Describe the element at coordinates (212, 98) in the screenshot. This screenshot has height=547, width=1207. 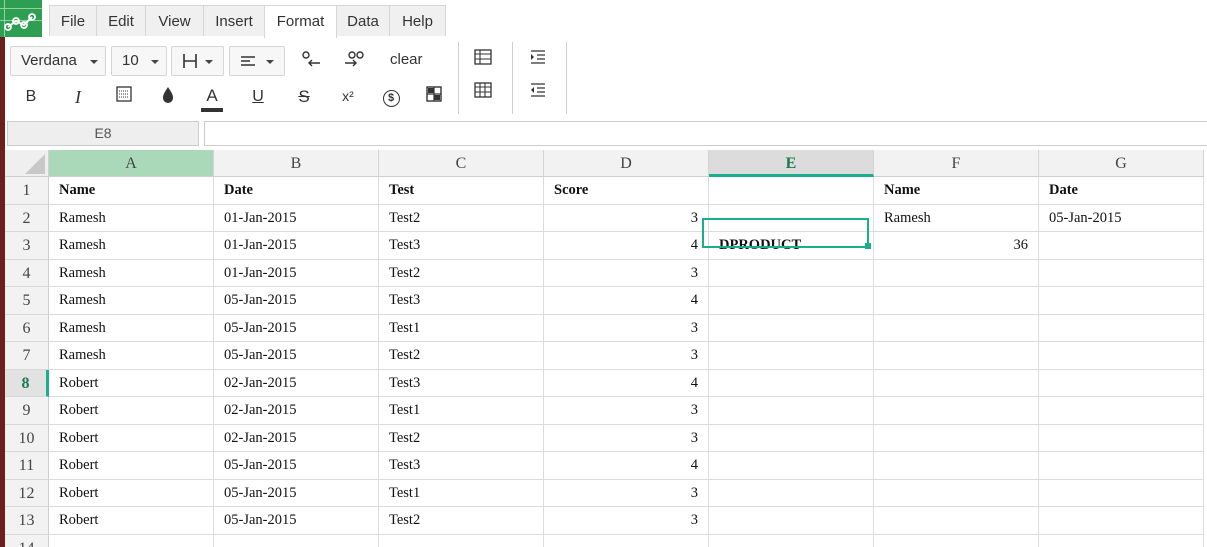
I see `text-color-button: A` at that location.